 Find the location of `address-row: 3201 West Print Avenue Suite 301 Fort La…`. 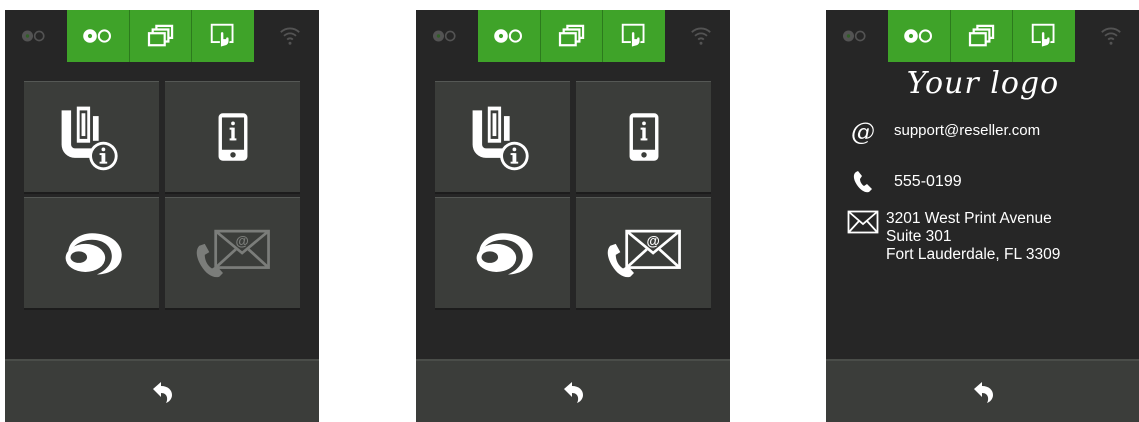

address-row: 3201 West Print Avenue Suite 301 Fort La… is located at coordinates (953, 237).